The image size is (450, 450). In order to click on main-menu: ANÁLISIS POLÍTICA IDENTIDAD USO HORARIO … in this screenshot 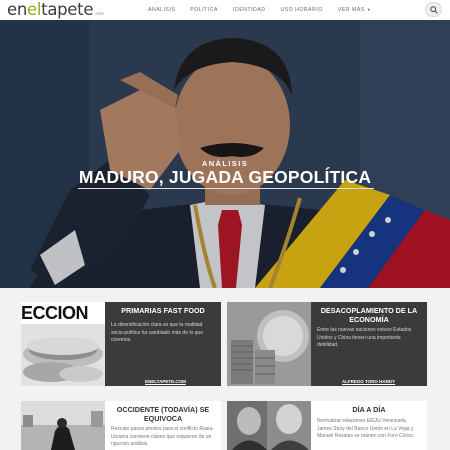, I will do `click(259, 10)`.